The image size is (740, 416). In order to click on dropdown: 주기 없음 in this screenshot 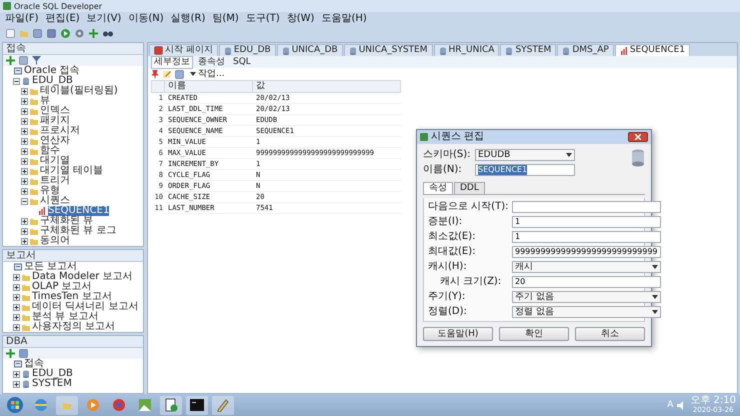, I will do `click(586, 297)`.